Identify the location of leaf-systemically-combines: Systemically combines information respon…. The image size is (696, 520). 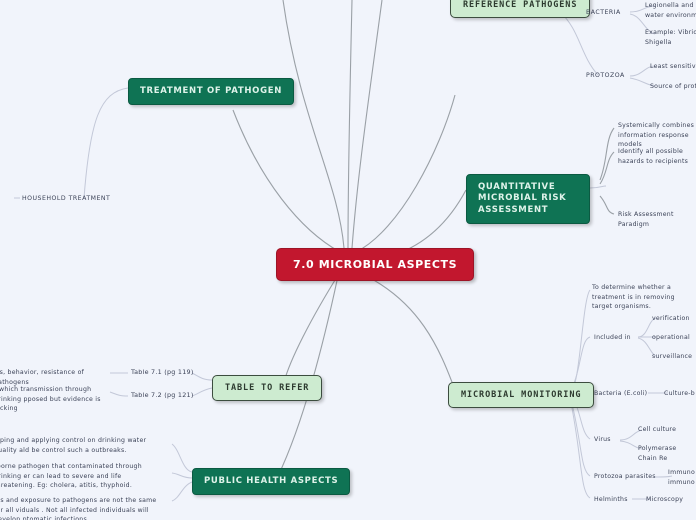
(657, 135).